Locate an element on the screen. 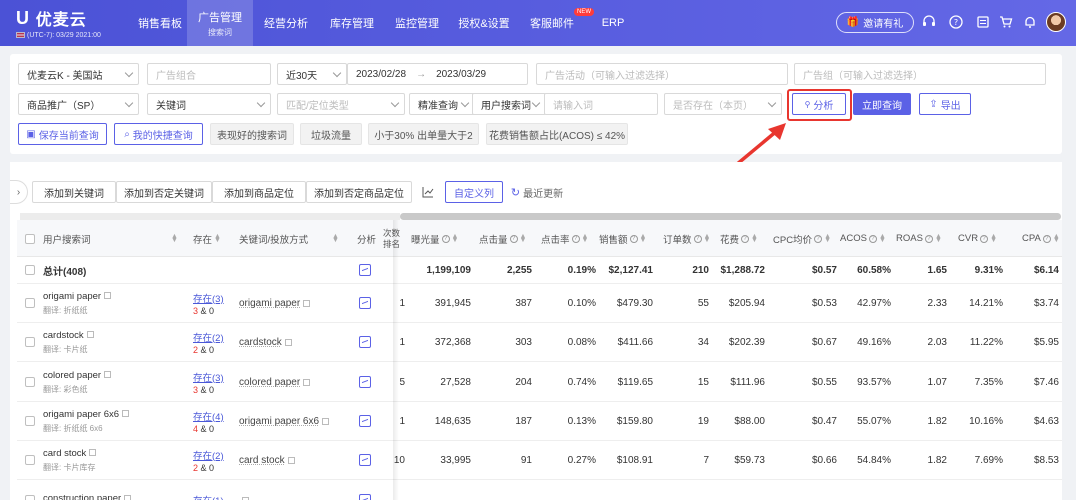  ad-portfolio-select: 广告组合 is located at coordinates (209, 74).